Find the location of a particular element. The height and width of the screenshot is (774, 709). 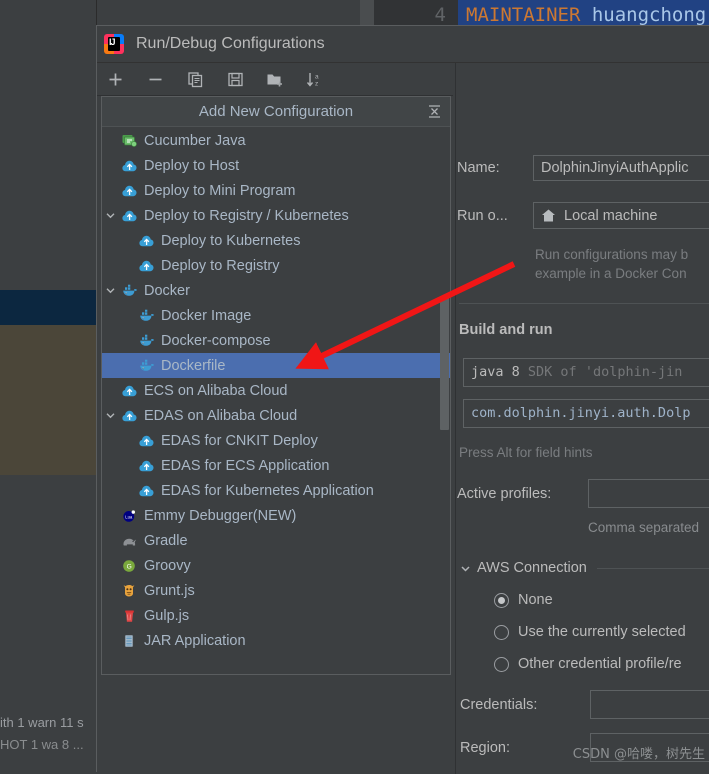

tree-item-docker: 0 Docker is located at coordinates (276, 290).